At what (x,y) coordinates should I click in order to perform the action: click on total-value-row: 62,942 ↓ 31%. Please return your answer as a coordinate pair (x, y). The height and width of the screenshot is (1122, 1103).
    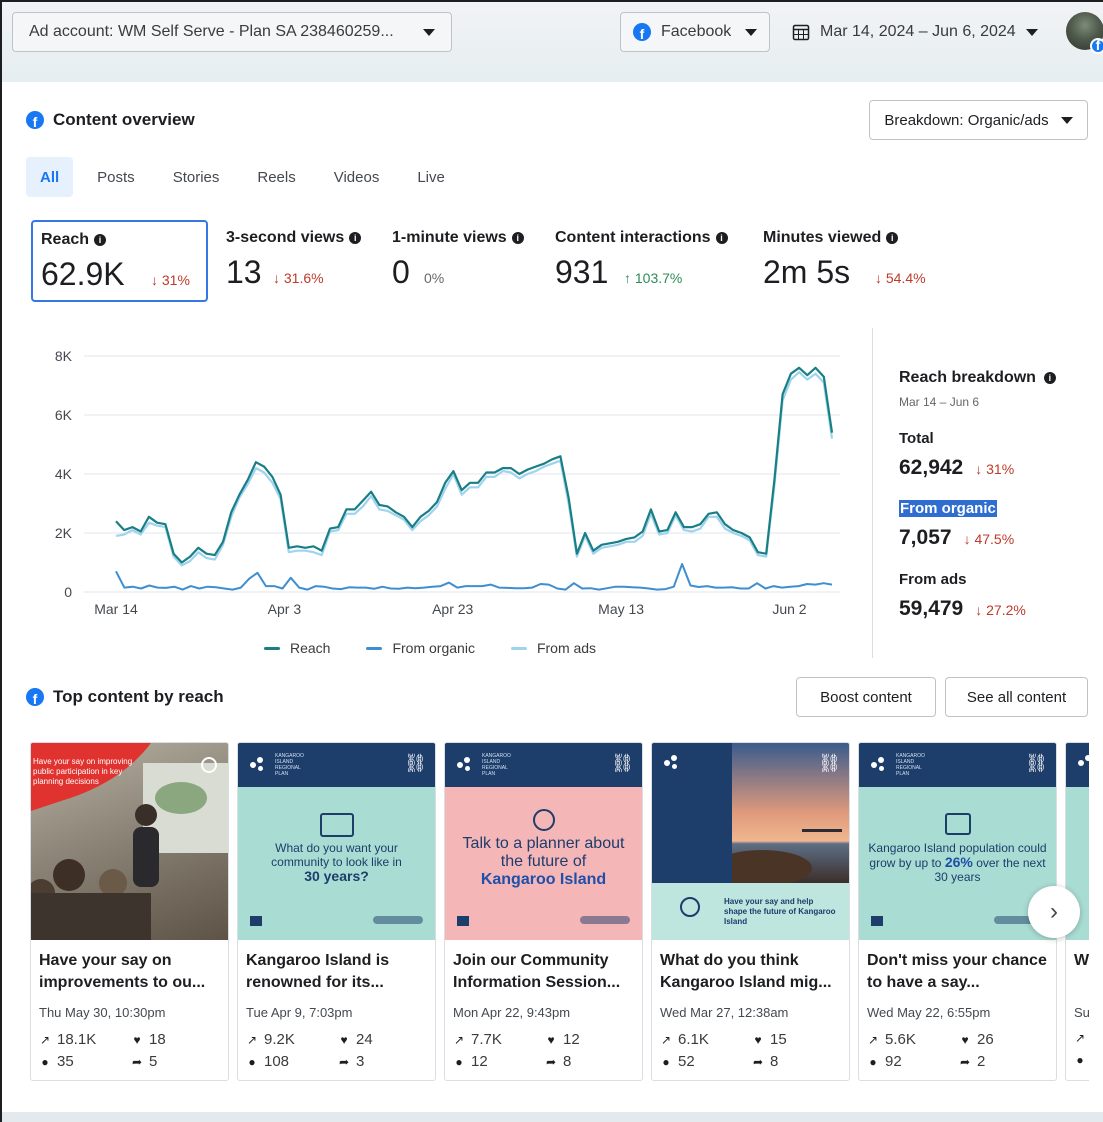
    Looking at the image, I should click on (956, 468).